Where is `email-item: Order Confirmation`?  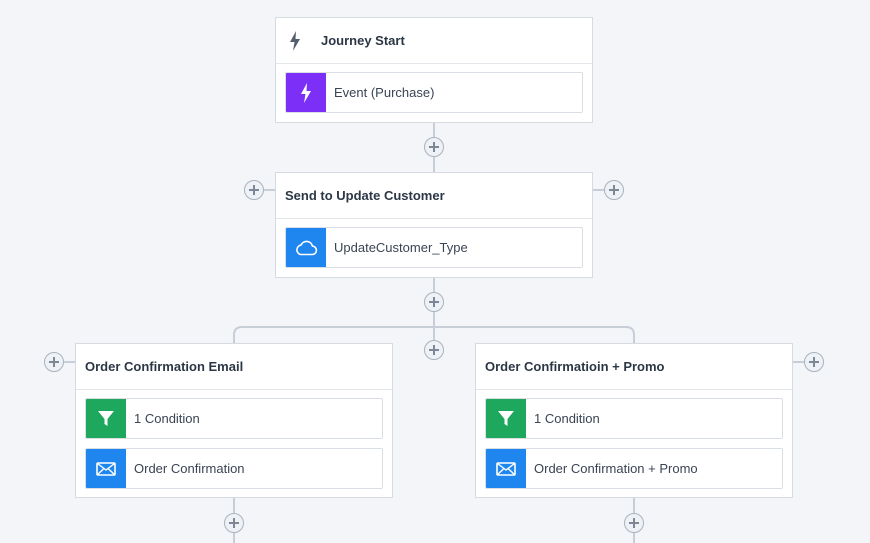 email-item: Order Confirmation is located at coordinates (234, 468).